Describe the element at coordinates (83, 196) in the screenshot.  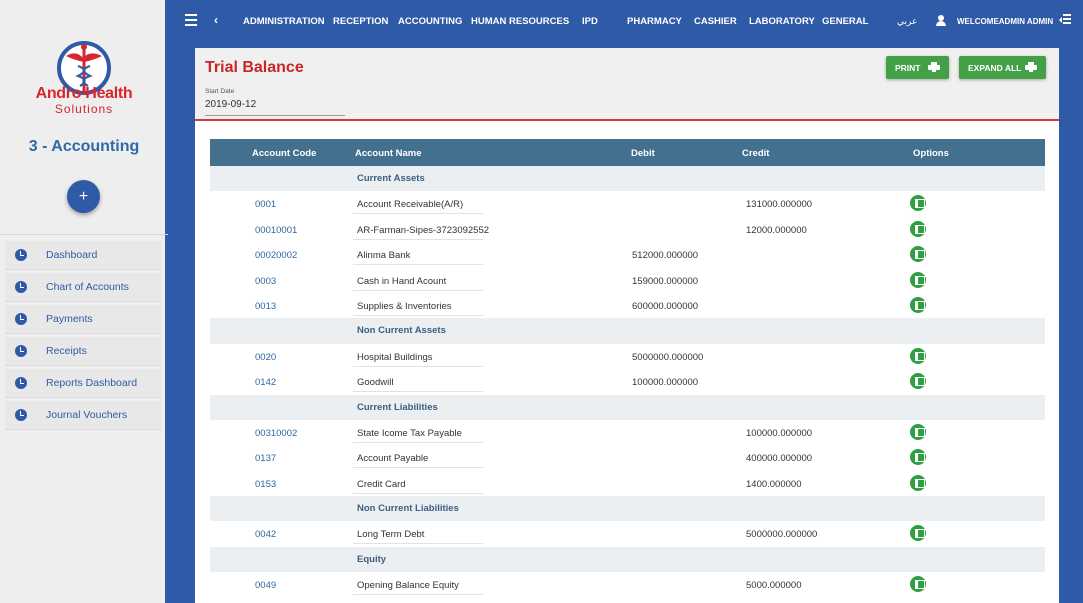
I see `add-button: +` at that location.